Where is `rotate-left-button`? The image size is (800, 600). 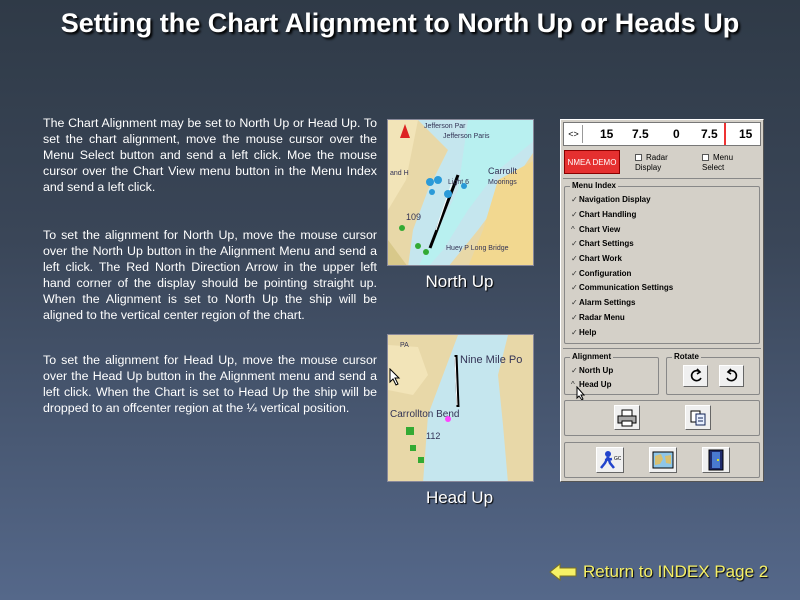
rotate-left-button is located at coordinates (695, 376).